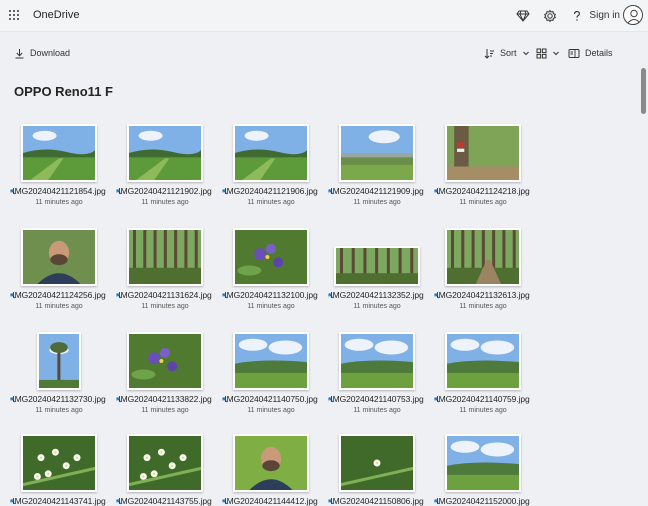 This screenshot has width=648, height=506. I want to click on help-icon, so click(577, 16).